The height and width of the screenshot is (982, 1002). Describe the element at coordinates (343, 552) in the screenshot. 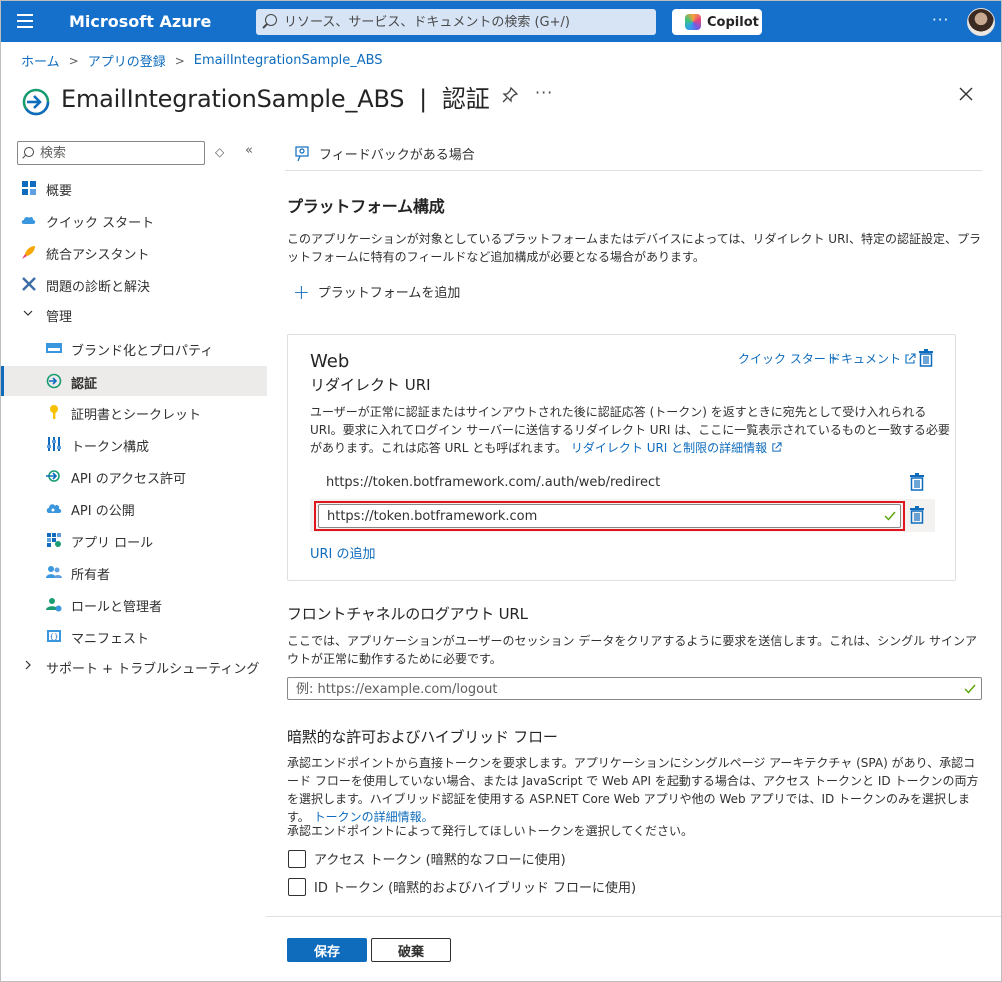

I see `add-uri-link: URI の追加` at that location.